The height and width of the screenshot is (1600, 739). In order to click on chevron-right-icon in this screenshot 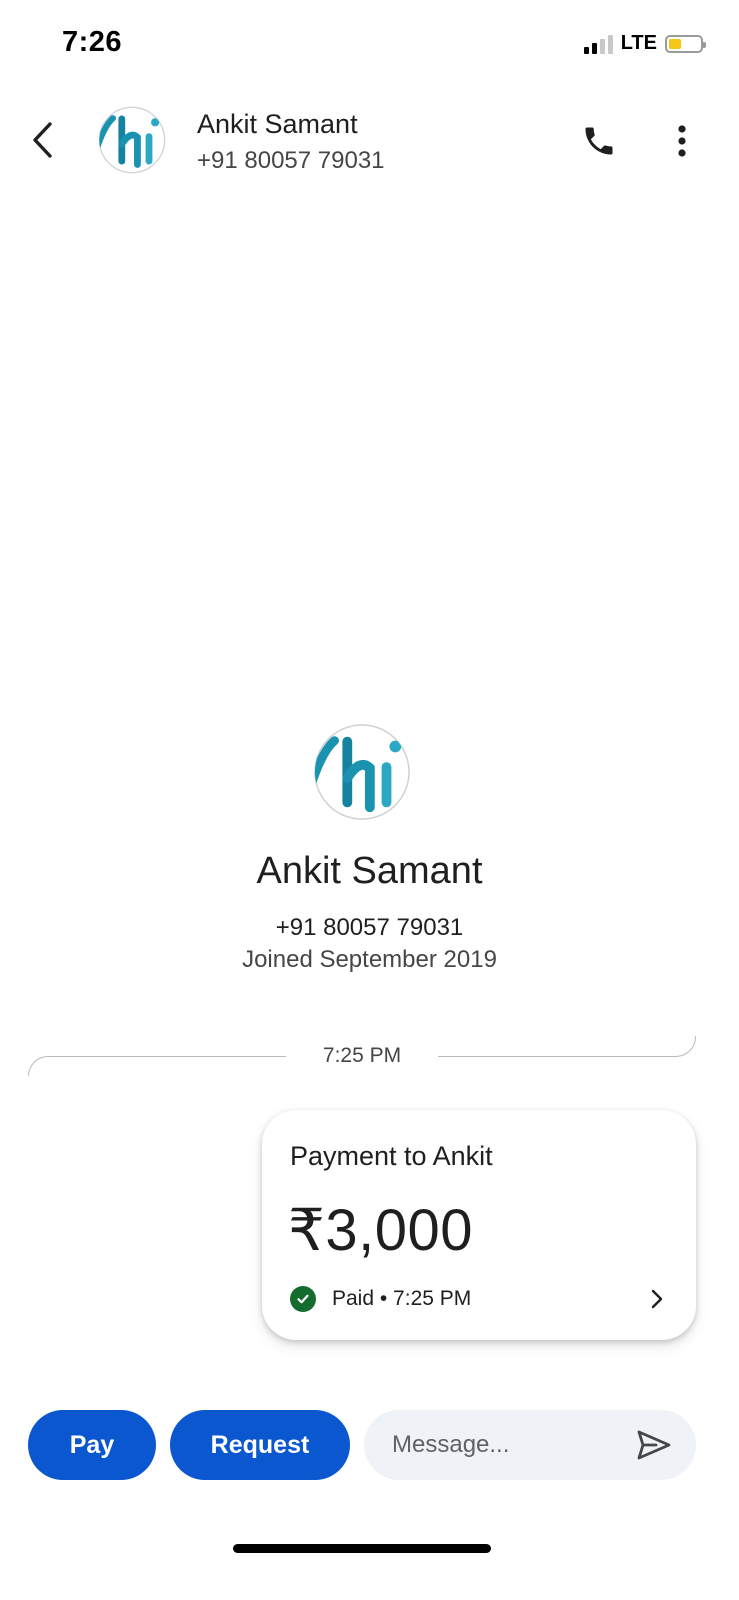, I will do `click(657, 1299)`.